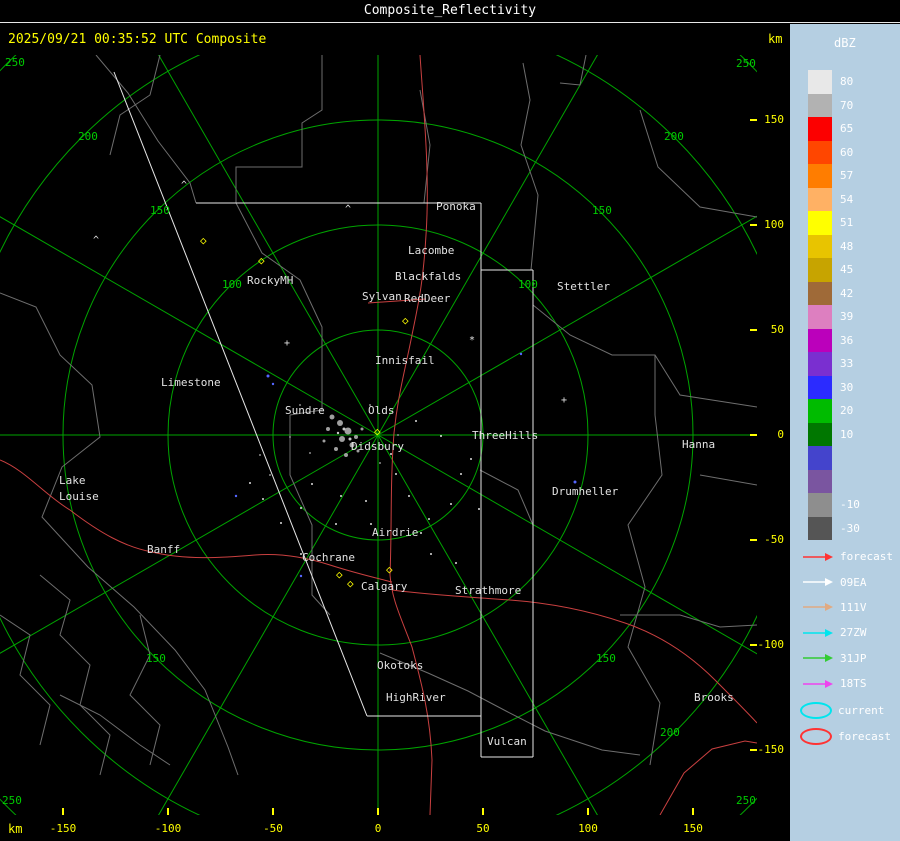  I want to click on city-label-drumheller: Drumheller, so click(585, 491).